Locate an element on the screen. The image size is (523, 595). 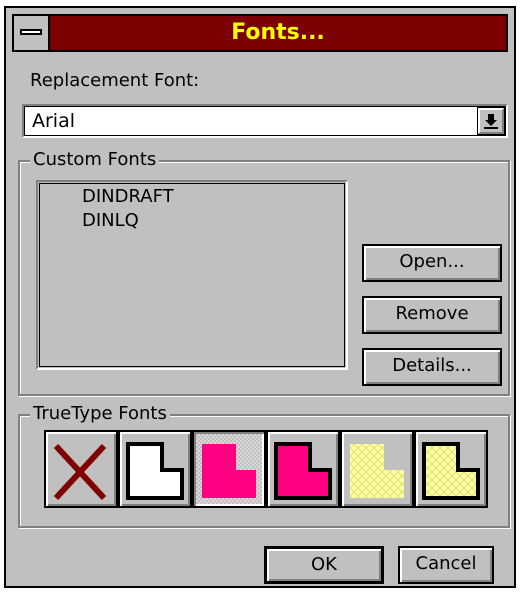
truetype-option-pink-outlined is located at coordinates (303, 469).